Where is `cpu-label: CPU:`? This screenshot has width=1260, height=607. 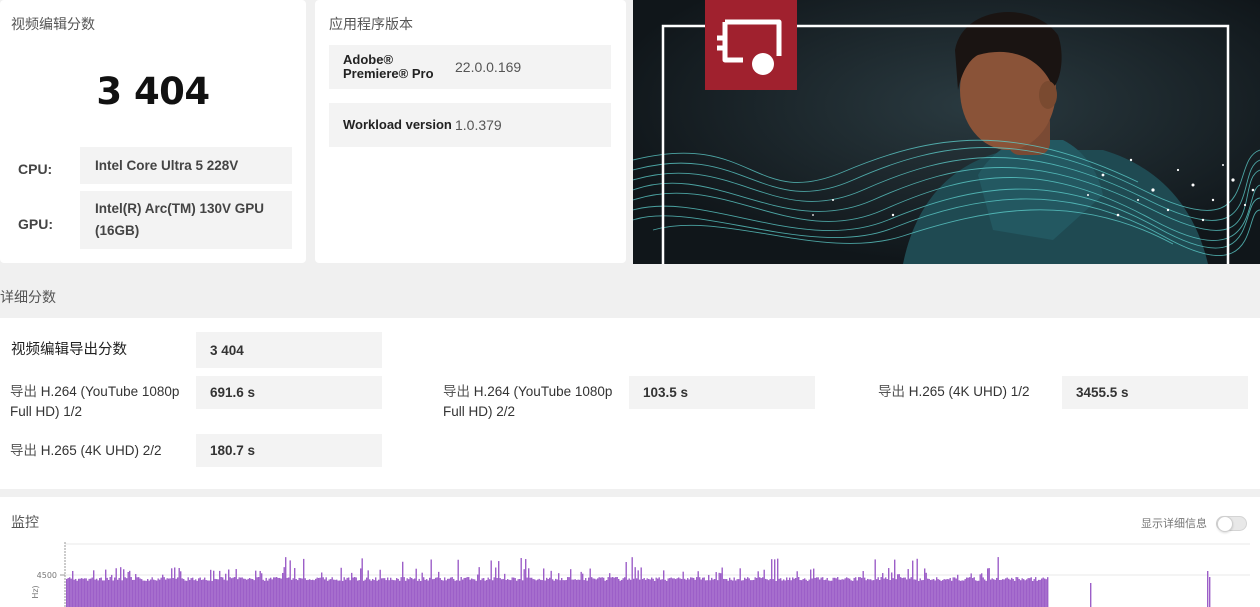
cpu-label: CPU: is located at coordinates (35, 169).